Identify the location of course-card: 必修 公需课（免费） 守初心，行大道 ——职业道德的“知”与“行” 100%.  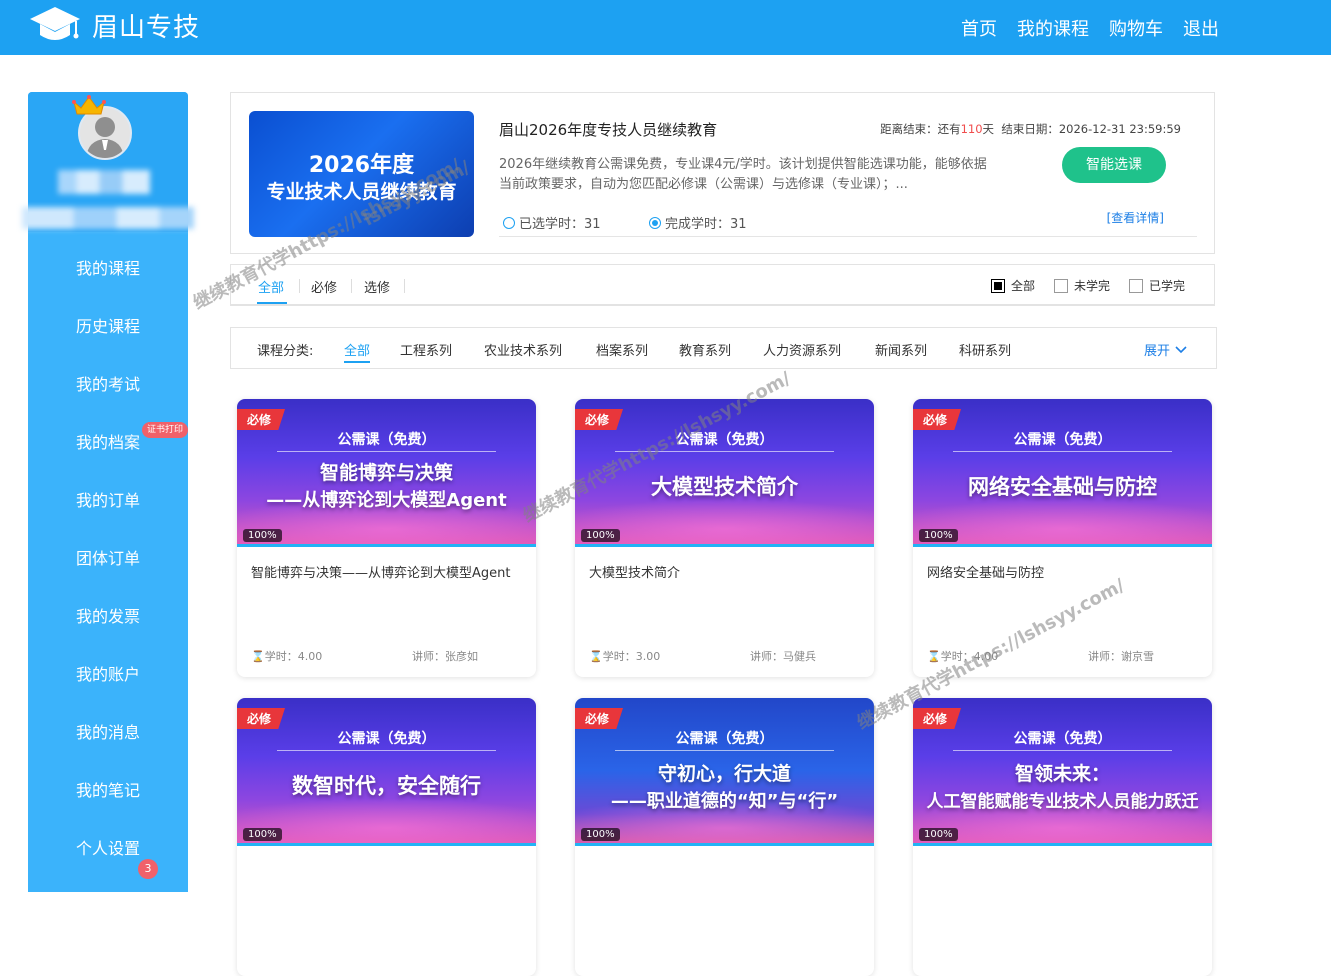
(724, 837).